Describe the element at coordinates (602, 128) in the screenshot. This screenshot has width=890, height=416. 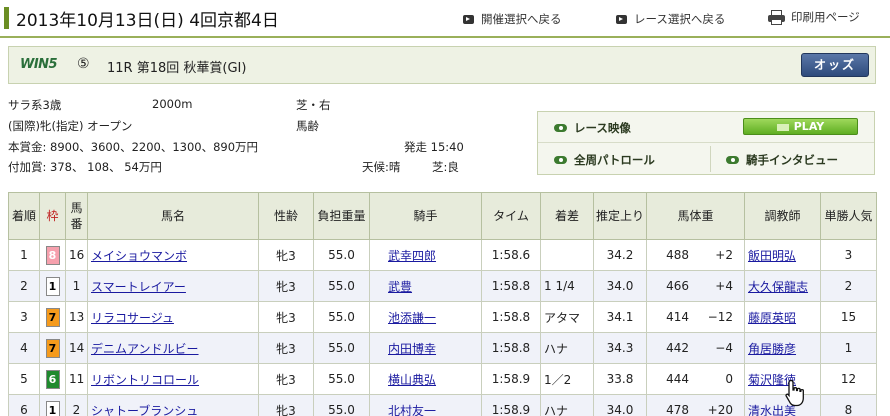
I see `race-video-label: レース映像` at that location.